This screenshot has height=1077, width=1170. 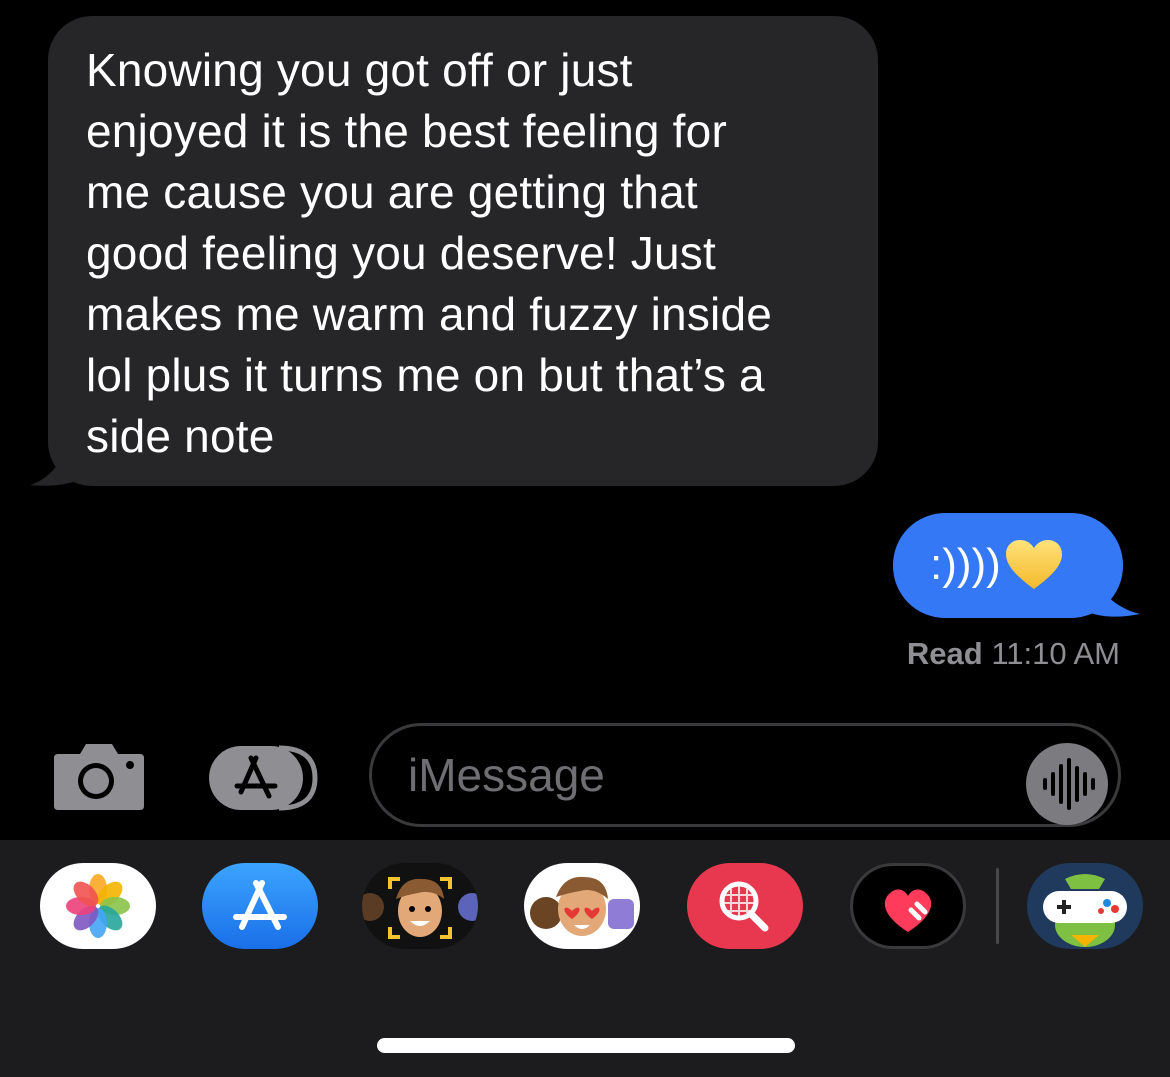 I want to click on camera-icon, so click(x=99, y=776).